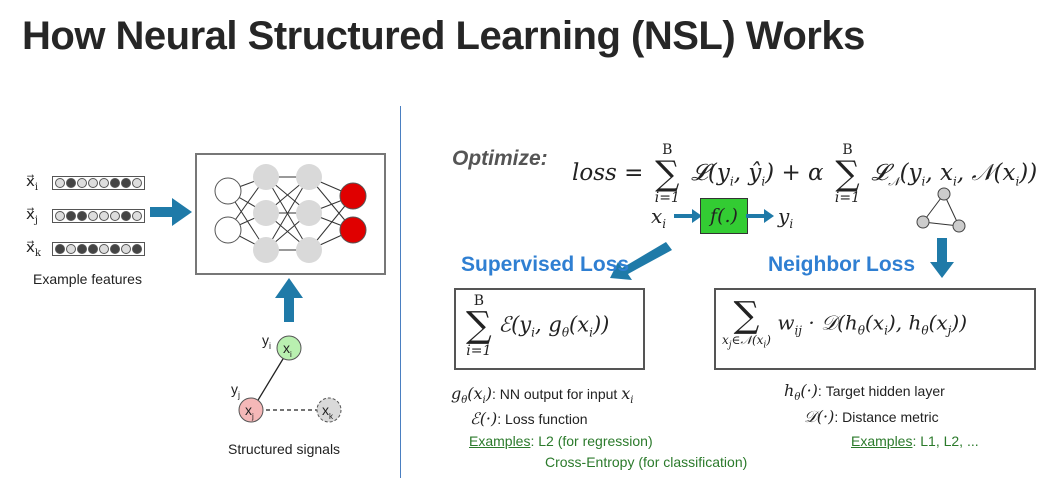 The image size is (1043, 486). Describe the element at coordinates (942, 258) in the screenshot. I see `arrow-down-icon` at that location.